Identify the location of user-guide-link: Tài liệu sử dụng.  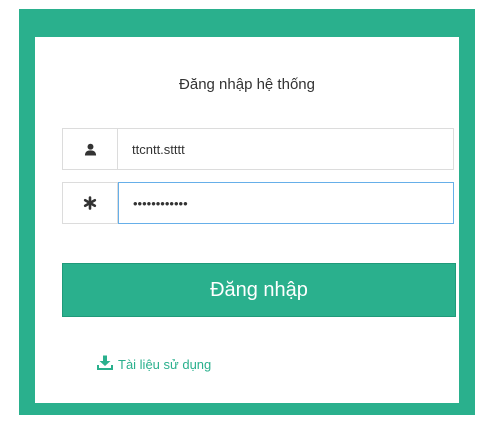
(154, 364).